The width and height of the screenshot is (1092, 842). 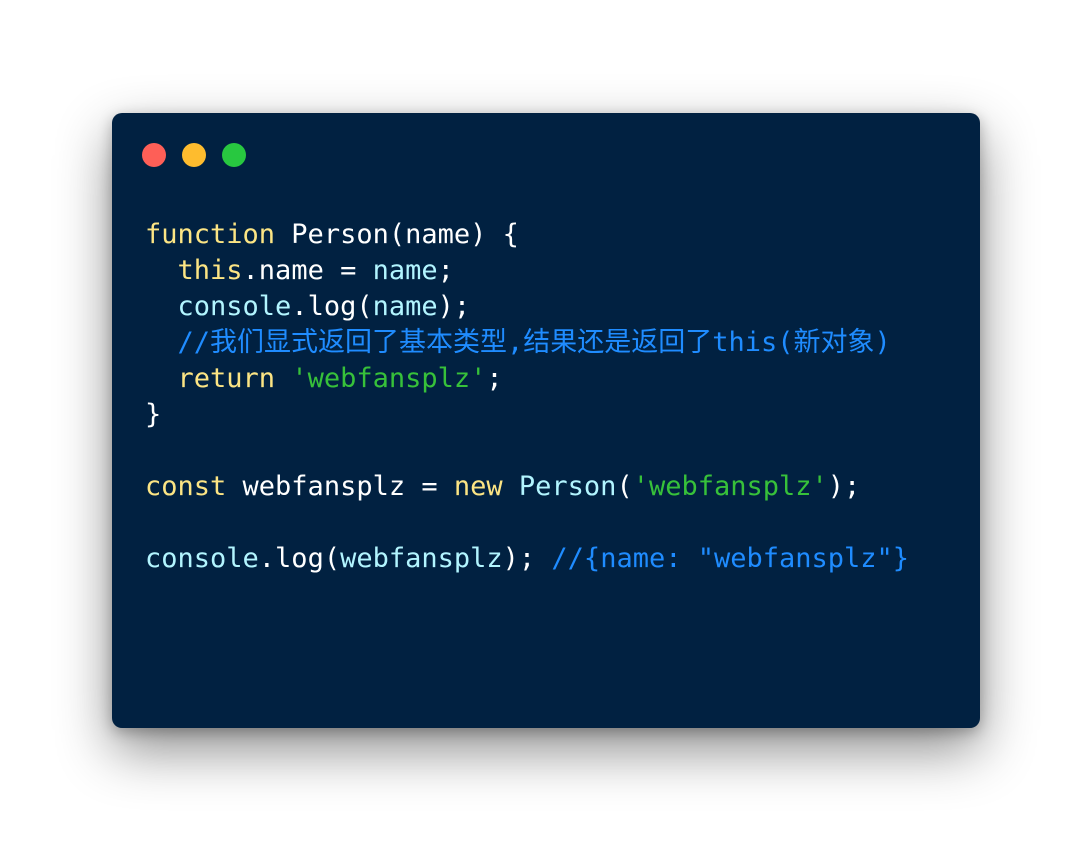 I want to click on window-titlebar, so click(x=546, y=153).